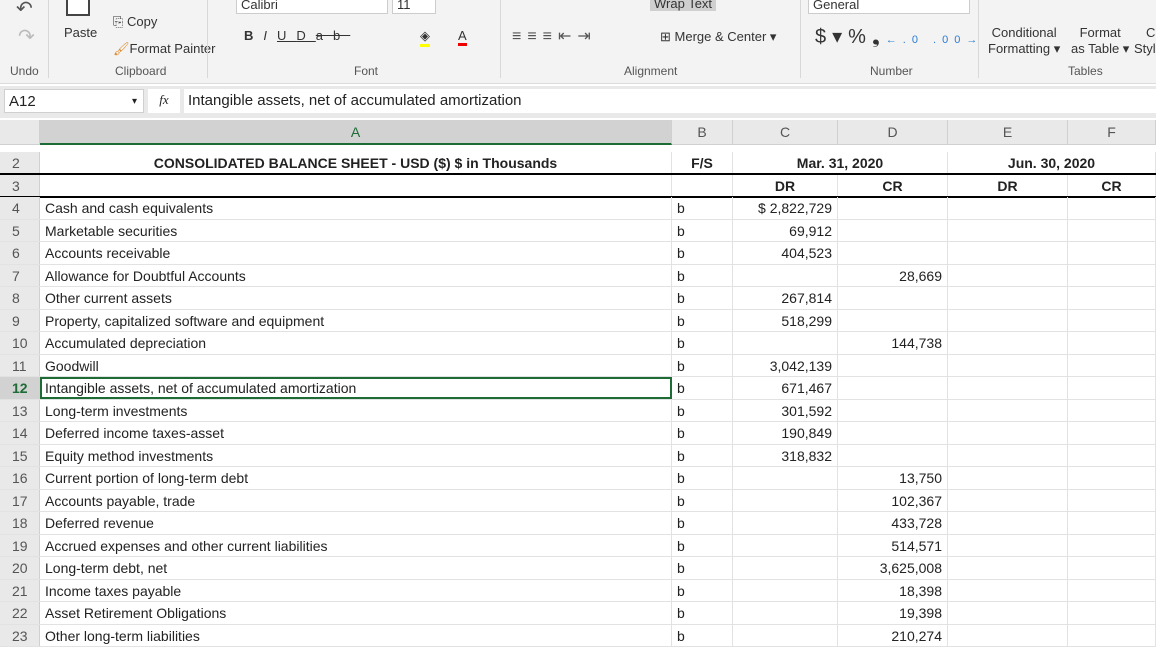 This screenshot has width=1156, height=650. I want to click on row-number: 23, so click(20, 635).